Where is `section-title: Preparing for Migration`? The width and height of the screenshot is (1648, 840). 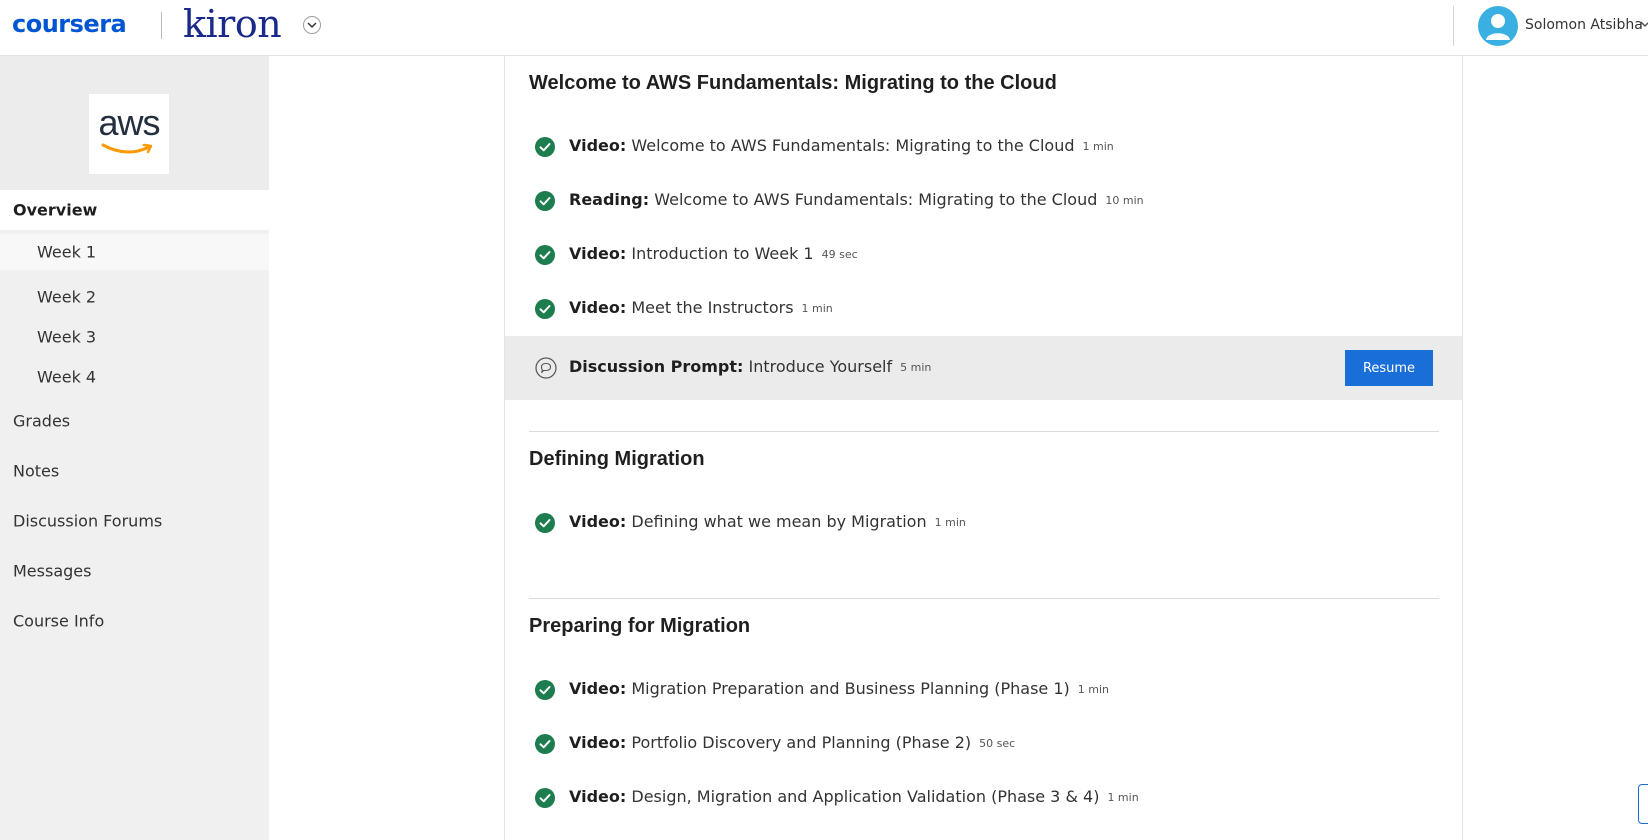
section-title: Preparing for Migration is located at coordinates (640, 626).